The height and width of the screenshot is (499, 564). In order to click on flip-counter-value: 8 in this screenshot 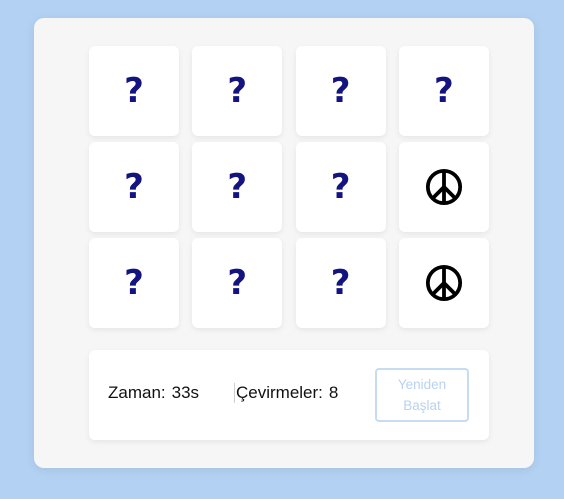, I will do `click(333, 392)`.